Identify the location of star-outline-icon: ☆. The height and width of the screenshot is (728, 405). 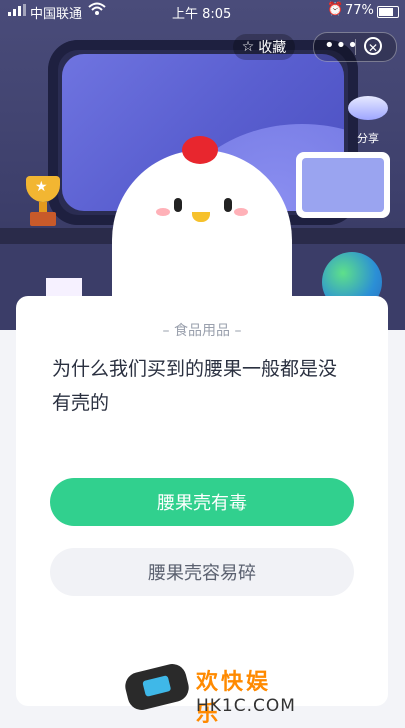
(248, 47).